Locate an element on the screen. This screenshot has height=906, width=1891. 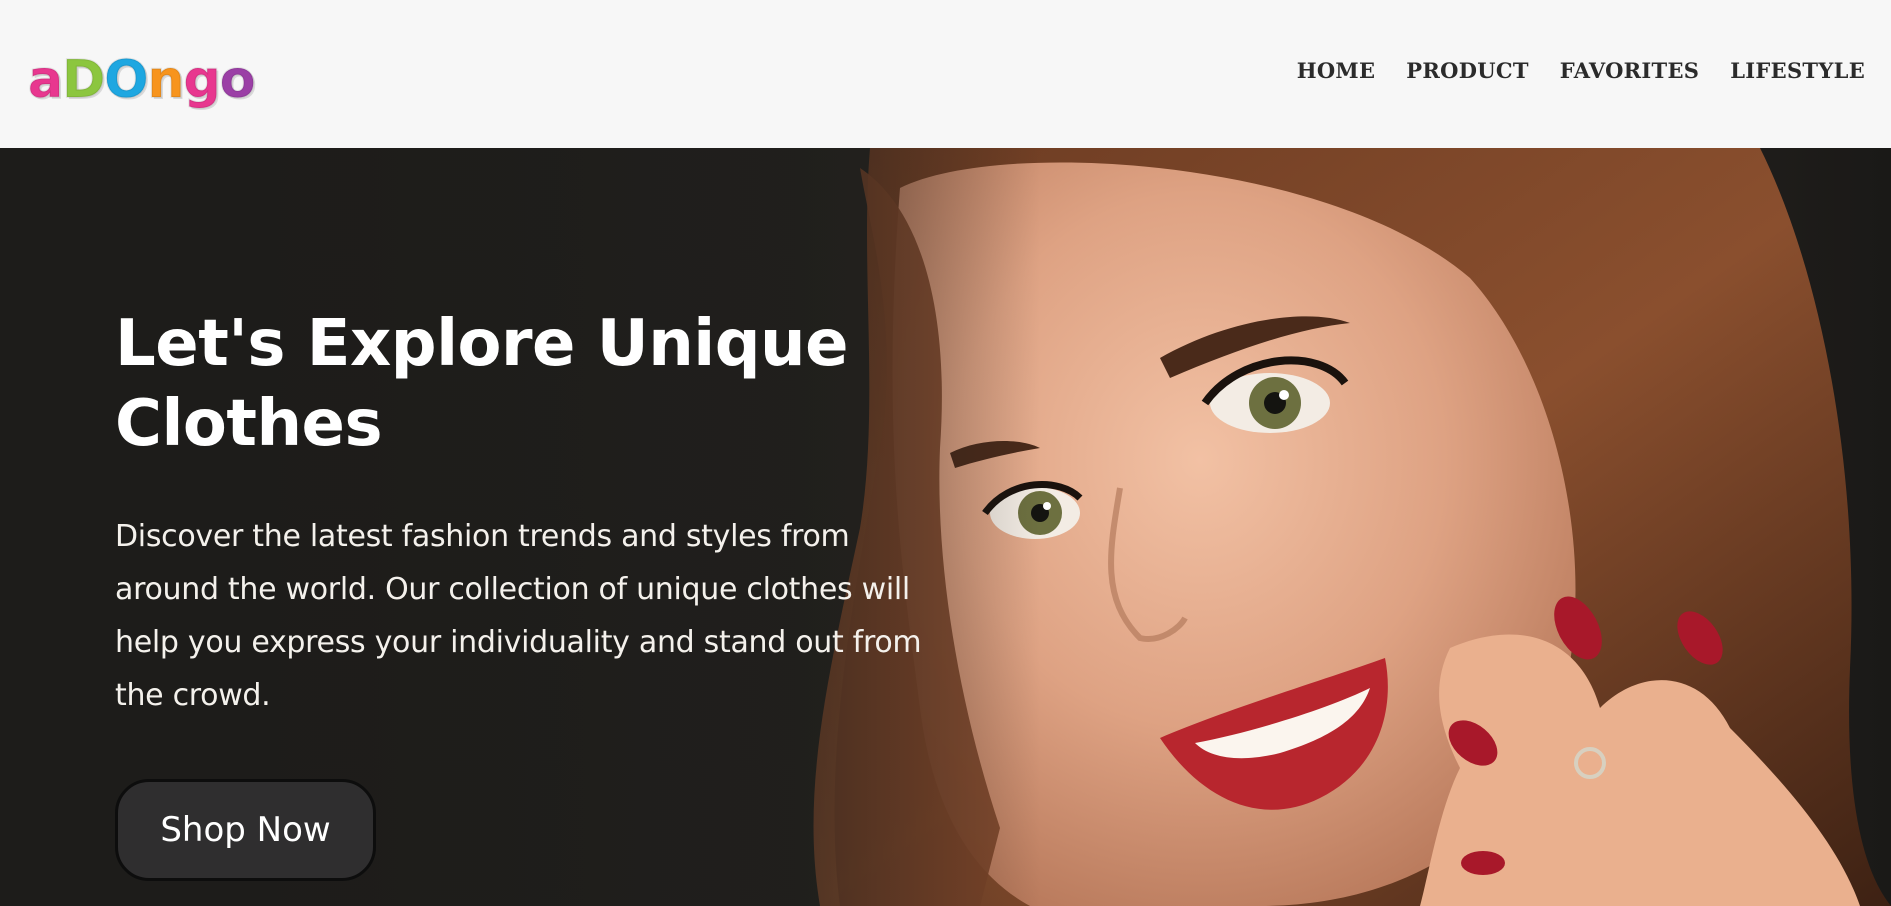
shop-now-button: Shop Now is located at coordinates (245, 830).